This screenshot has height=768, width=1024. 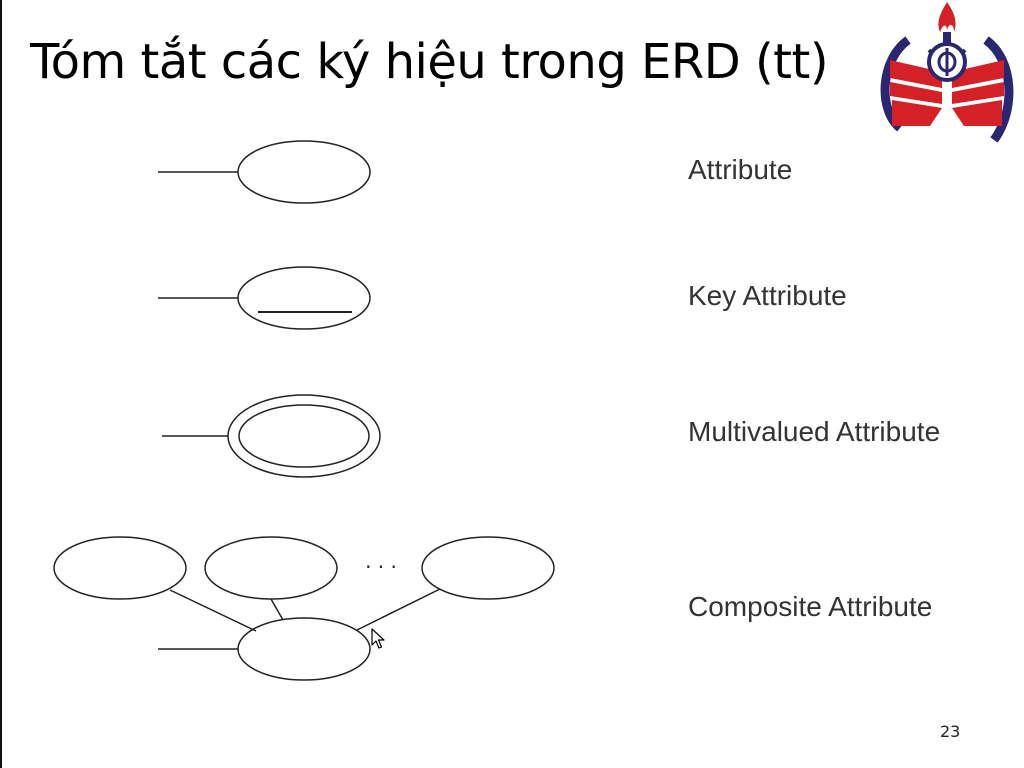 What do you see at coordinates (381, 567) in the screenshot?
I see `composite-ellipsis: · · ·` at bounding box center [381, 567].